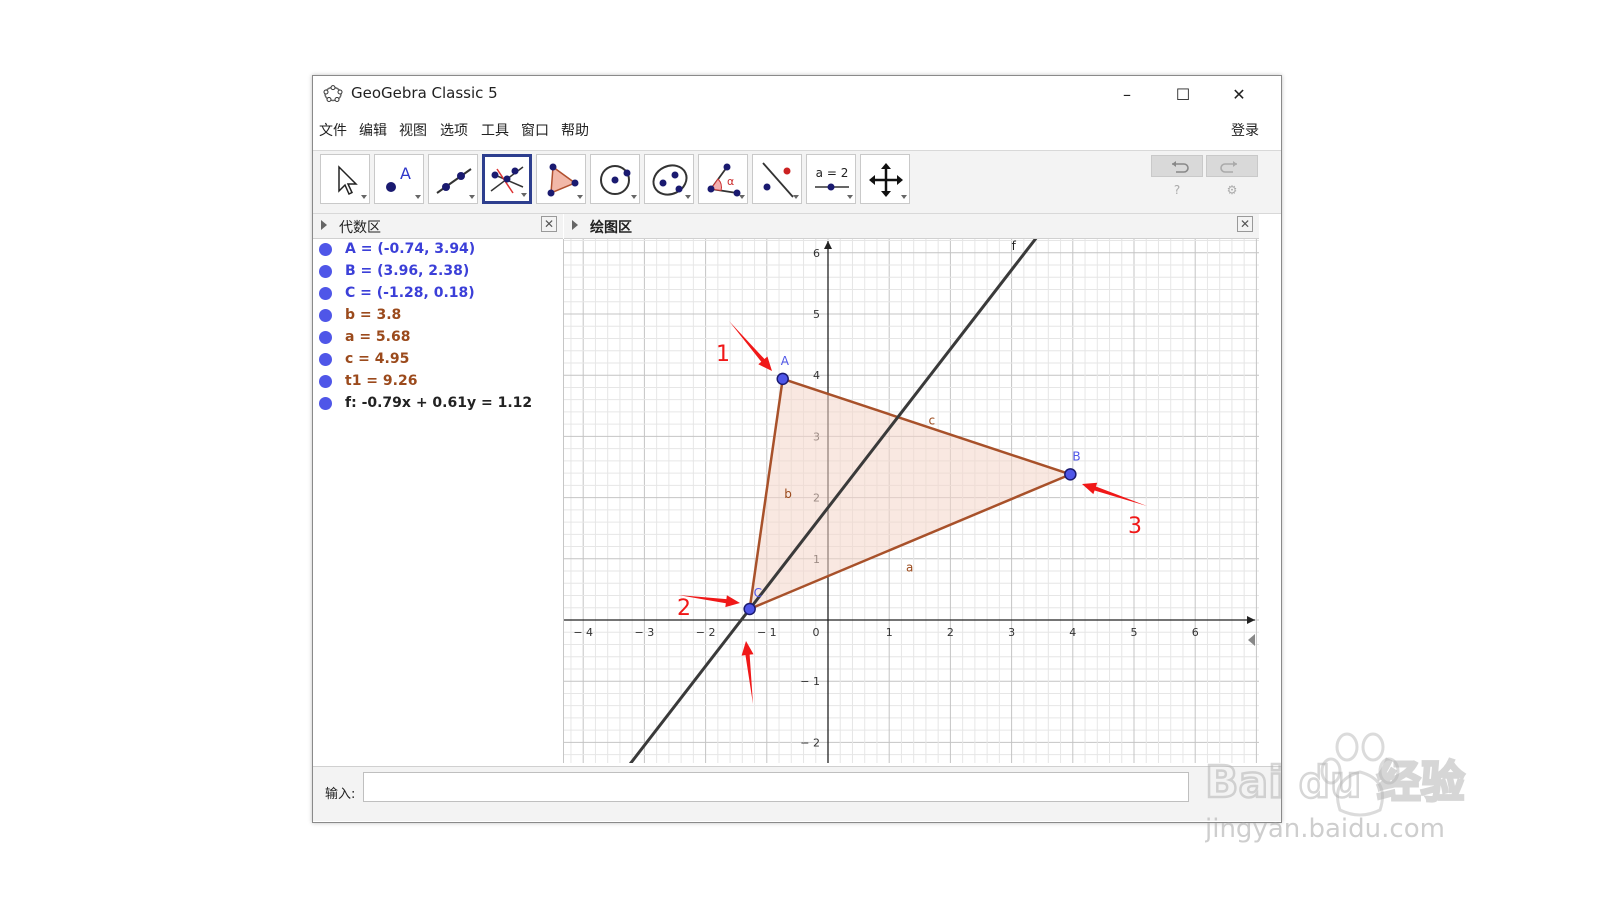 The width and height of the screenshot is (1600, 900). I want to click on algebra-item-text: c = 4.95, so click(377, 359).